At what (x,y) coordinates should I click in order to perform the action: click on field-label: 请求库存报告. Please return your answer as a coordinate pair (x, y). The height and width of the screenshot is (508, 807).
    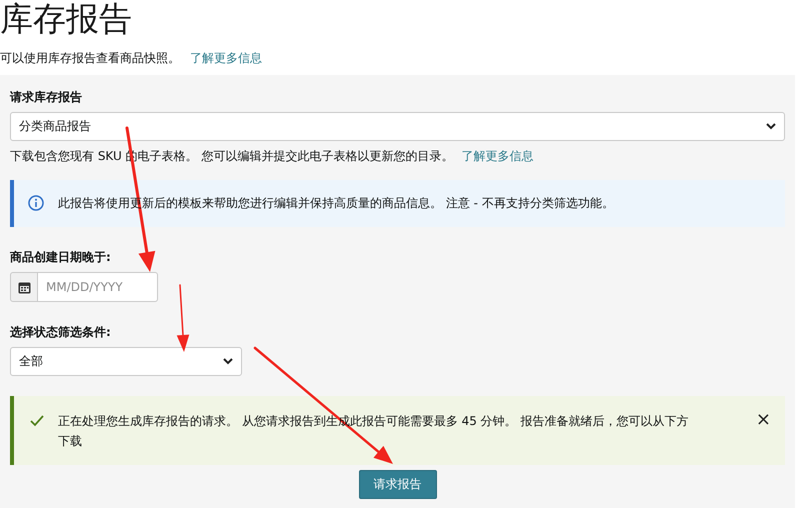
    Looking at the image, I should click on (46, 97).